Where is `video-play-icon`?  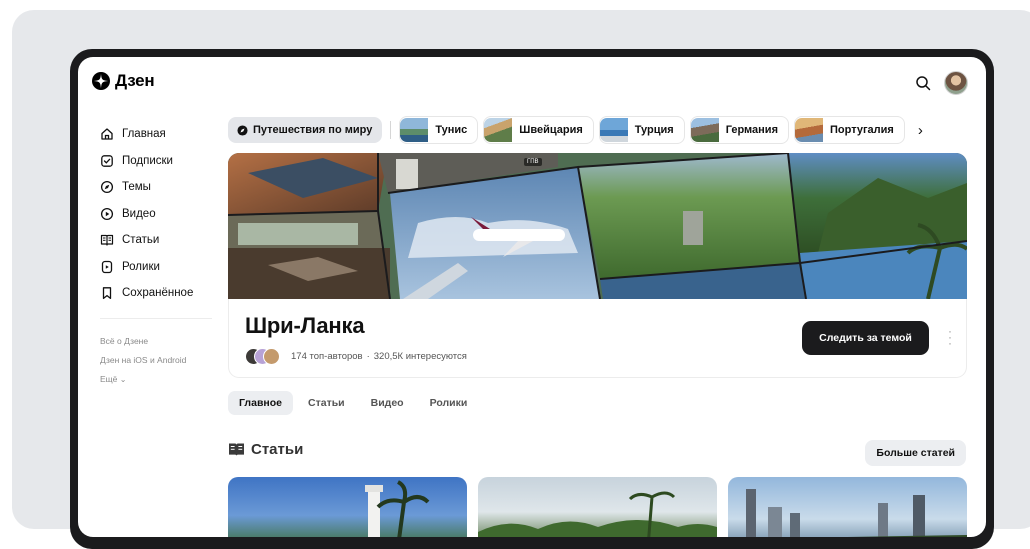
video-play-icon is located at coordinates (107, 213).